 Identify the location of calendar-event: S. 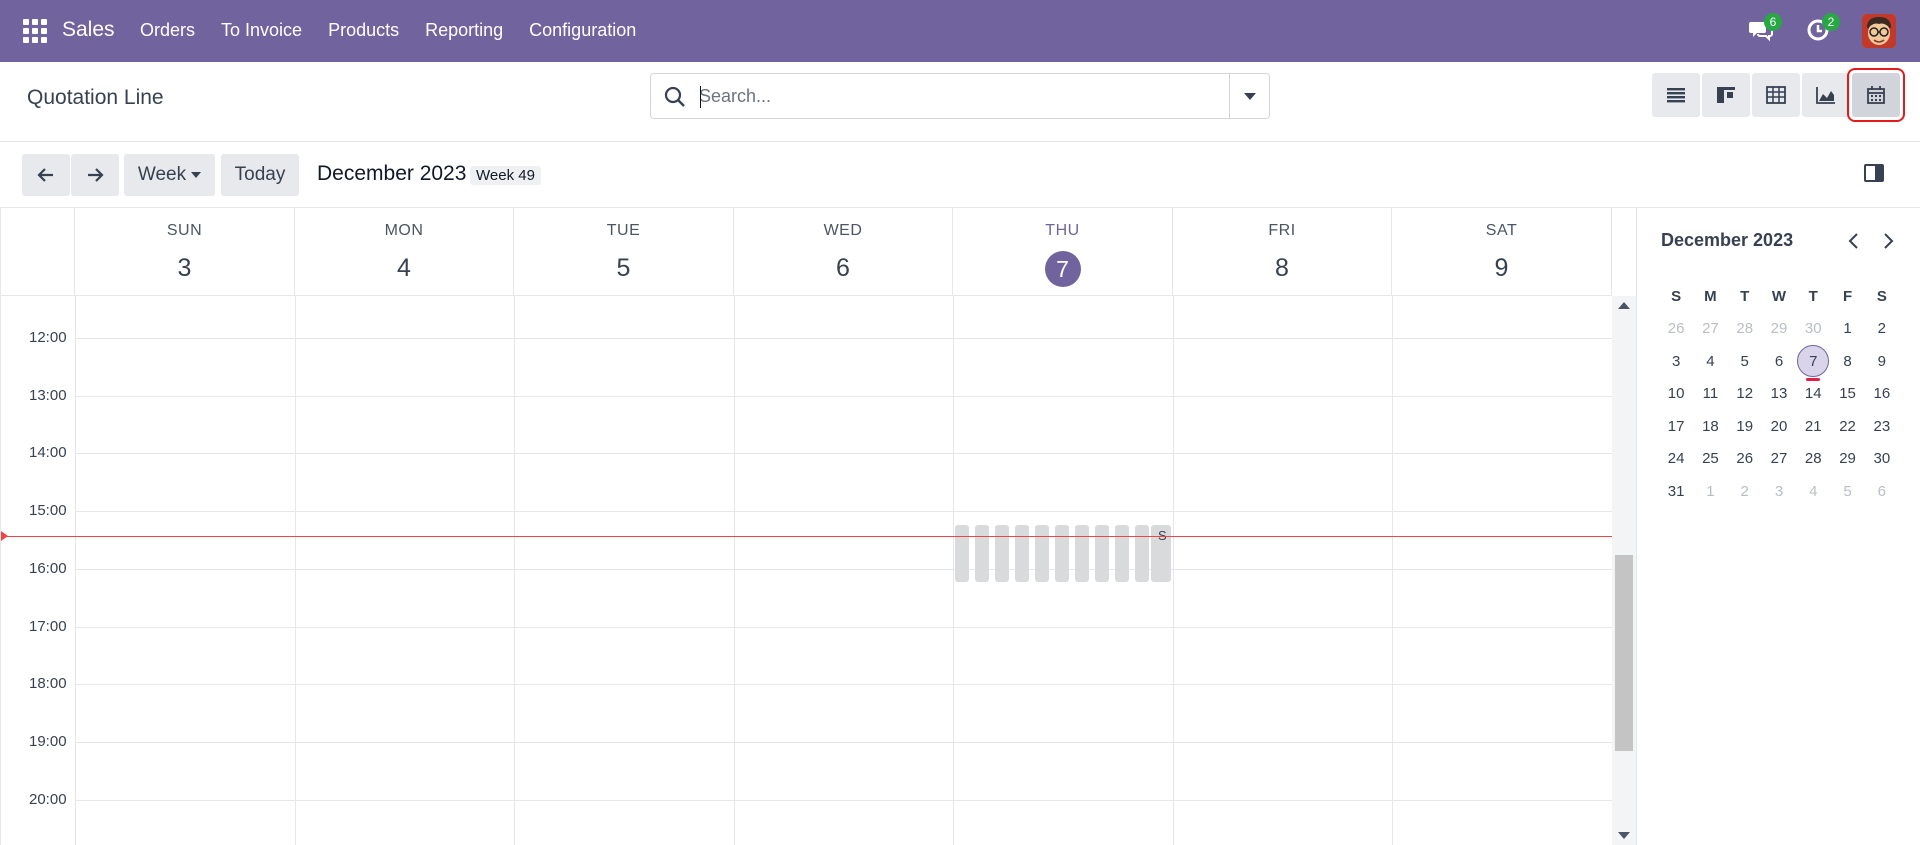
(1161, 553).